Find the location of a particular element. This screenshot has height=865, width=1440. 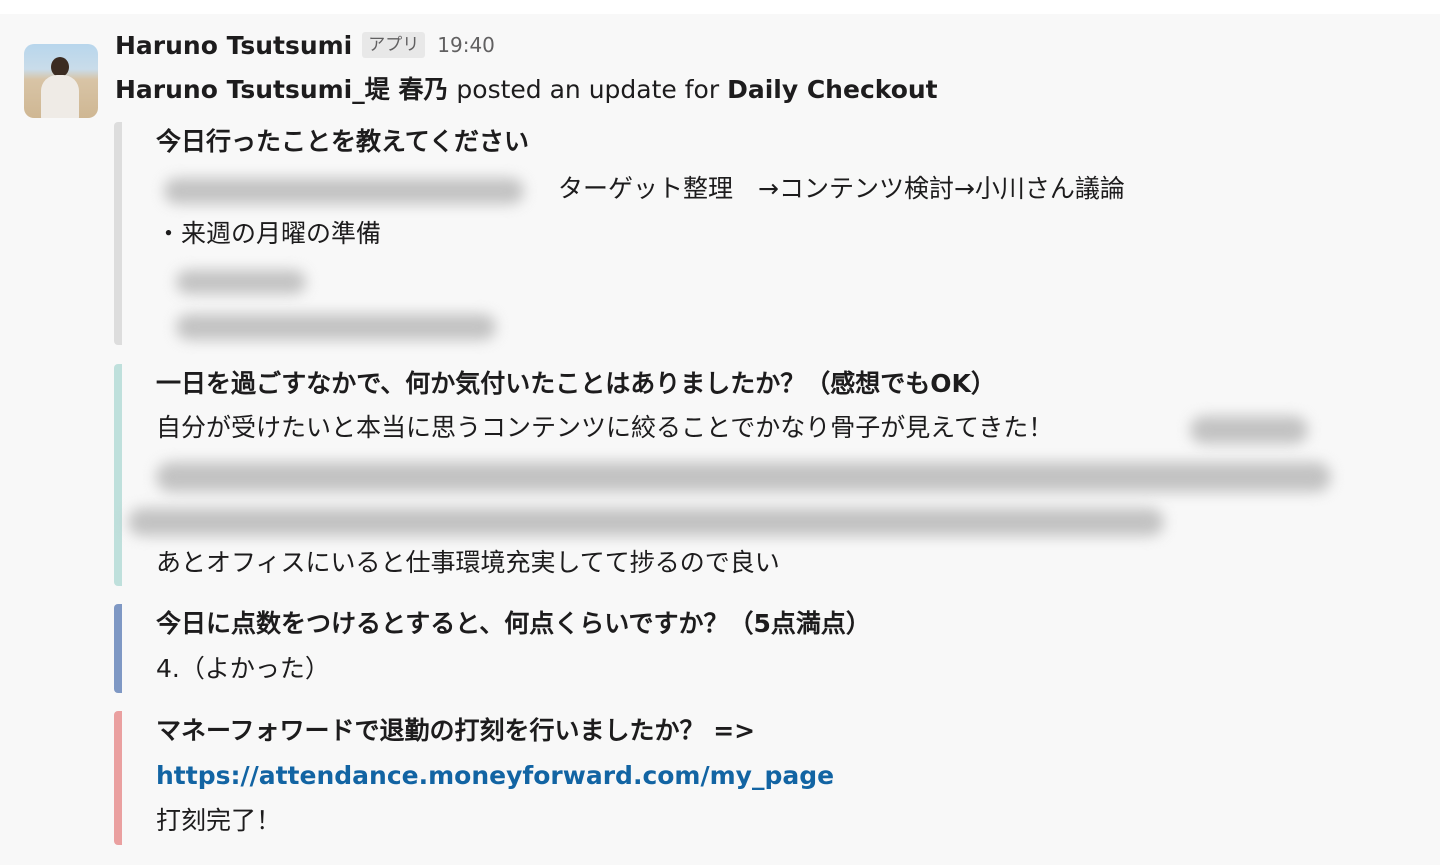

attachment-score: 今日に点数をつけるとすると、何点くらいですか？（5点満点） 4.（よかった） is located at coordinates (492, 648).